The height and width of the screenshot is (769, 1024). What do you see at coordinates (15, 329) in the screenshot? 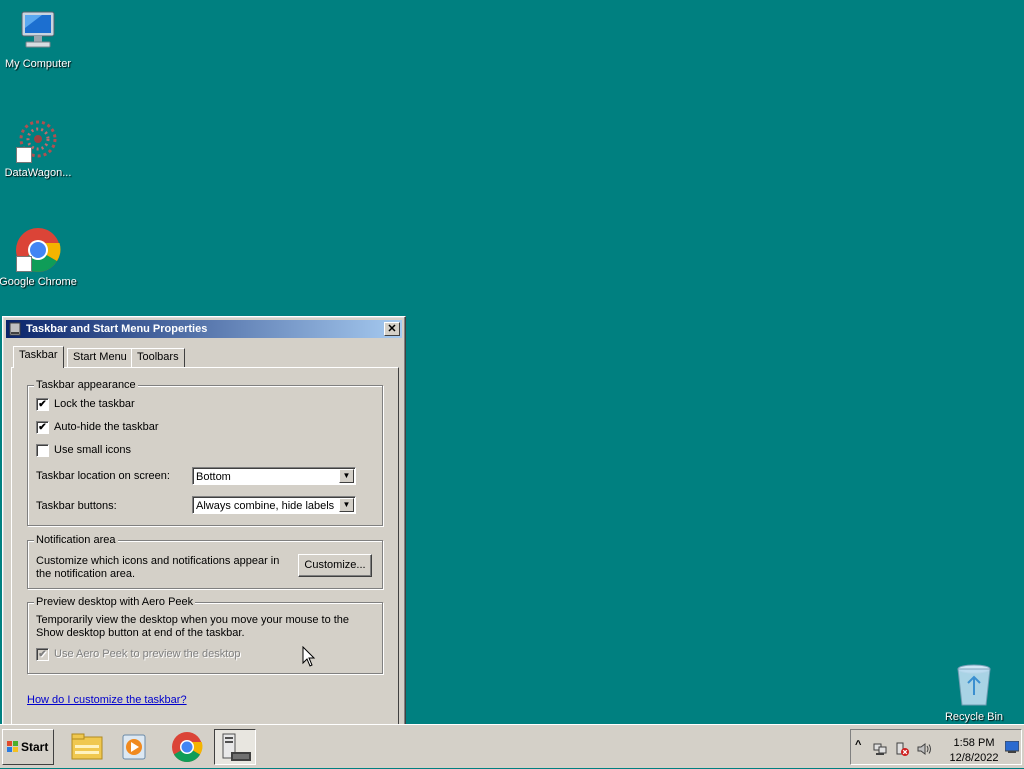
I see `window-icon` at bounding box center [15, 329].